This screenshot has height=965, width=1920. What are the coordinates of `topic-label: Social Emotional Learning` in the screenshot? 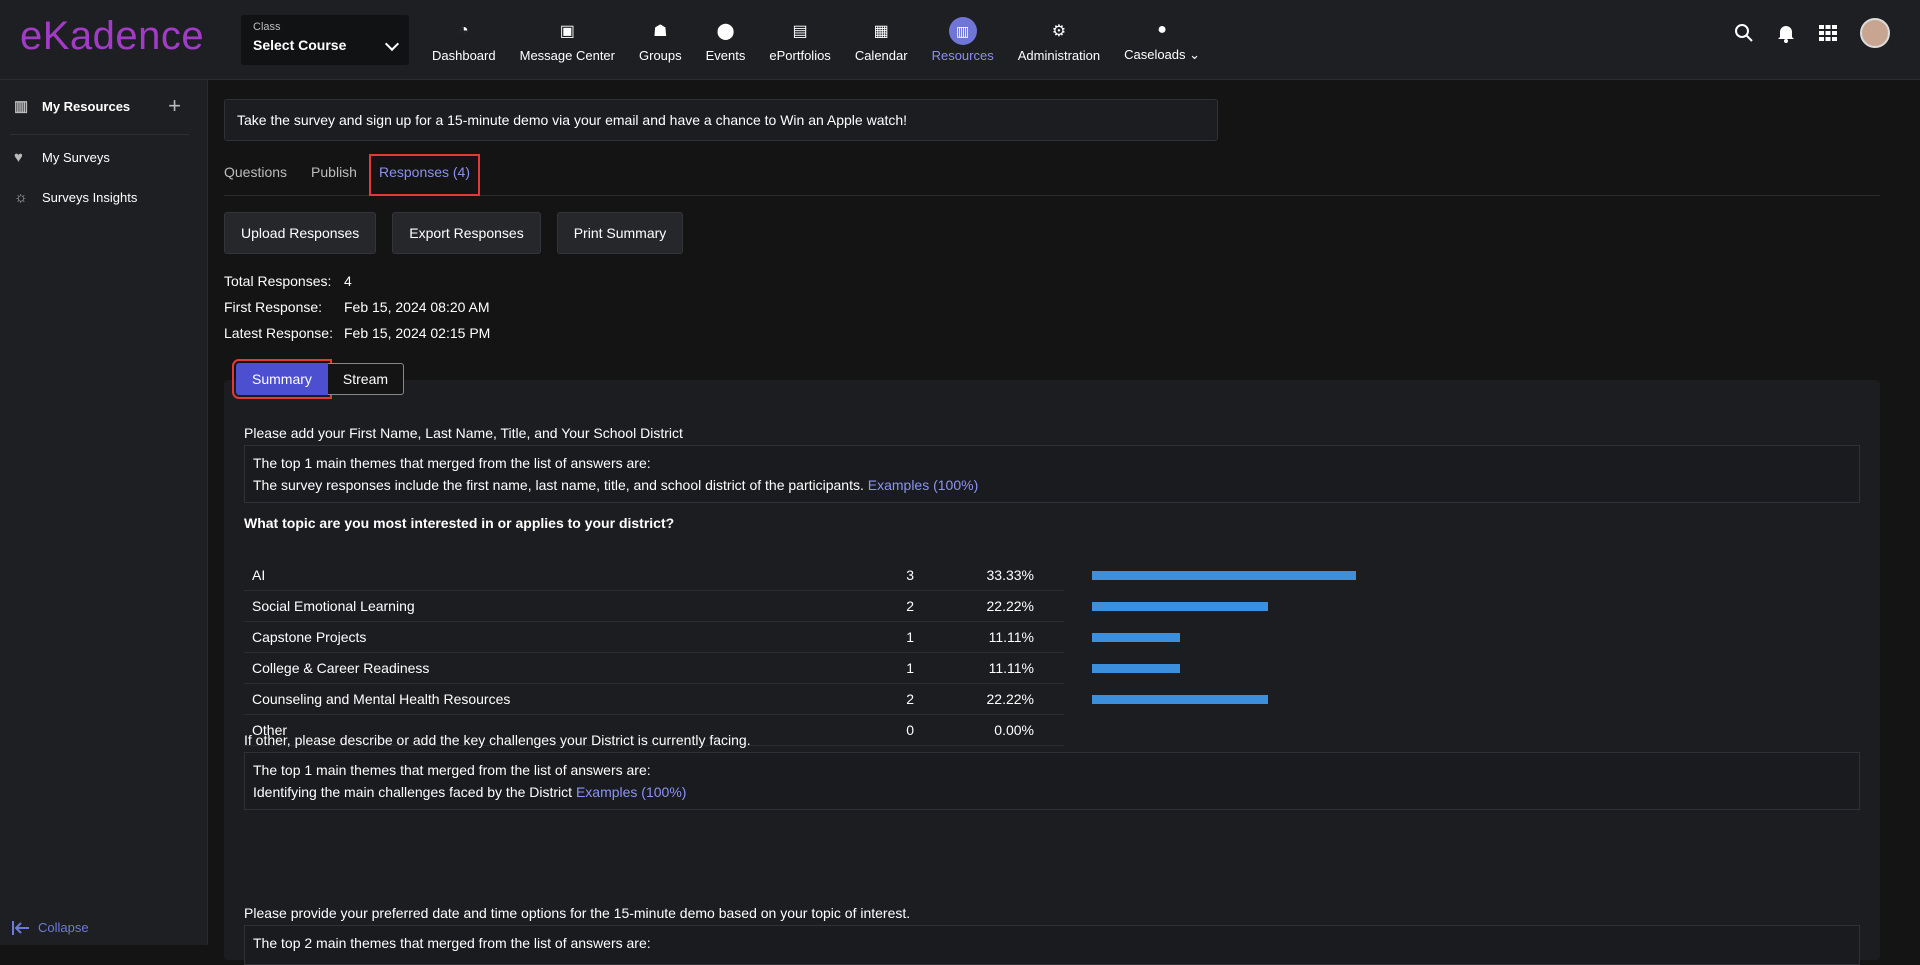 It's located at (333, 606).